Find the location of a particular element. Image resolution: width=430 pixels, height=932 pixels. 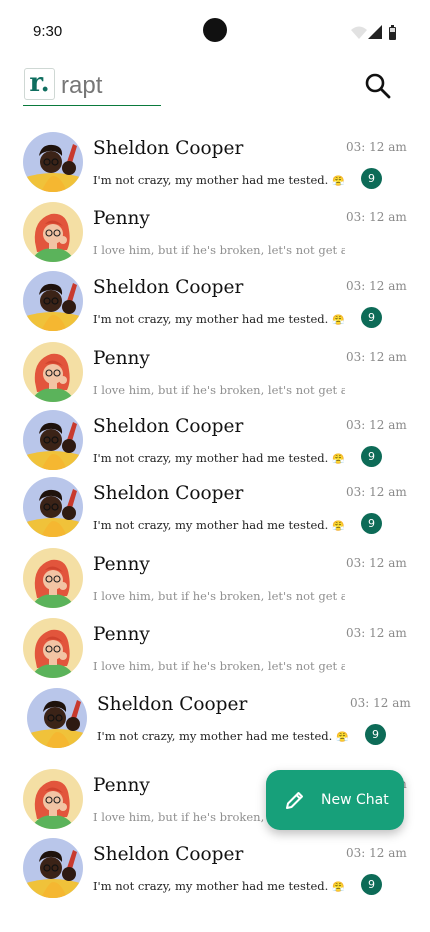

status-icons is located at coordinates (375, 33).